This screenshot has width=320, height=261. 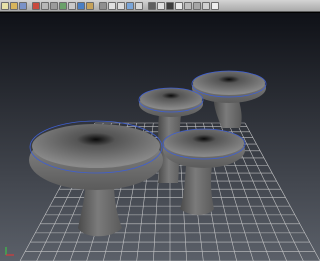 What do you see at coordinates (90, 5) in the screenshot?
I see `snap-plane-icon` at bounding box center [90, 5].